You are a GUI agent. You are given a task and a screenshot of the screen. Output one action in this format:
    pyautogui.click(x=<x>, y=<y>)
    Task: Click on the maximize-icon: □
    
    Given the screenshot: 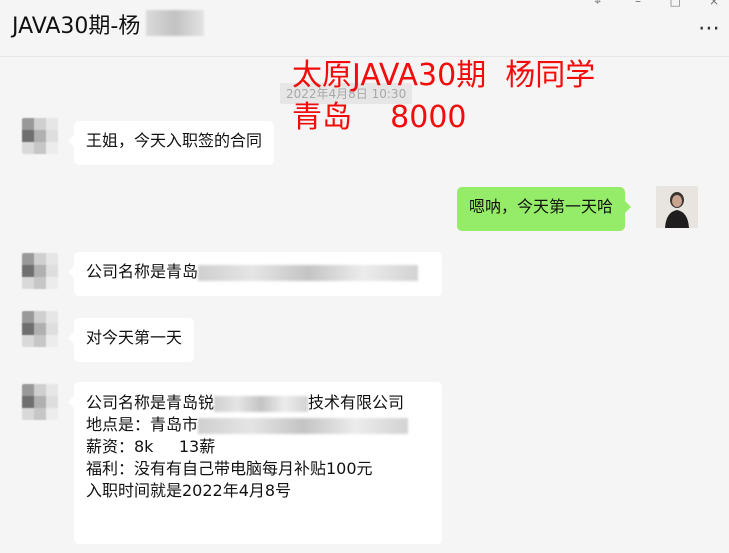 What is the action you would take?
    pyautogui.click(x=675, y=4)
    